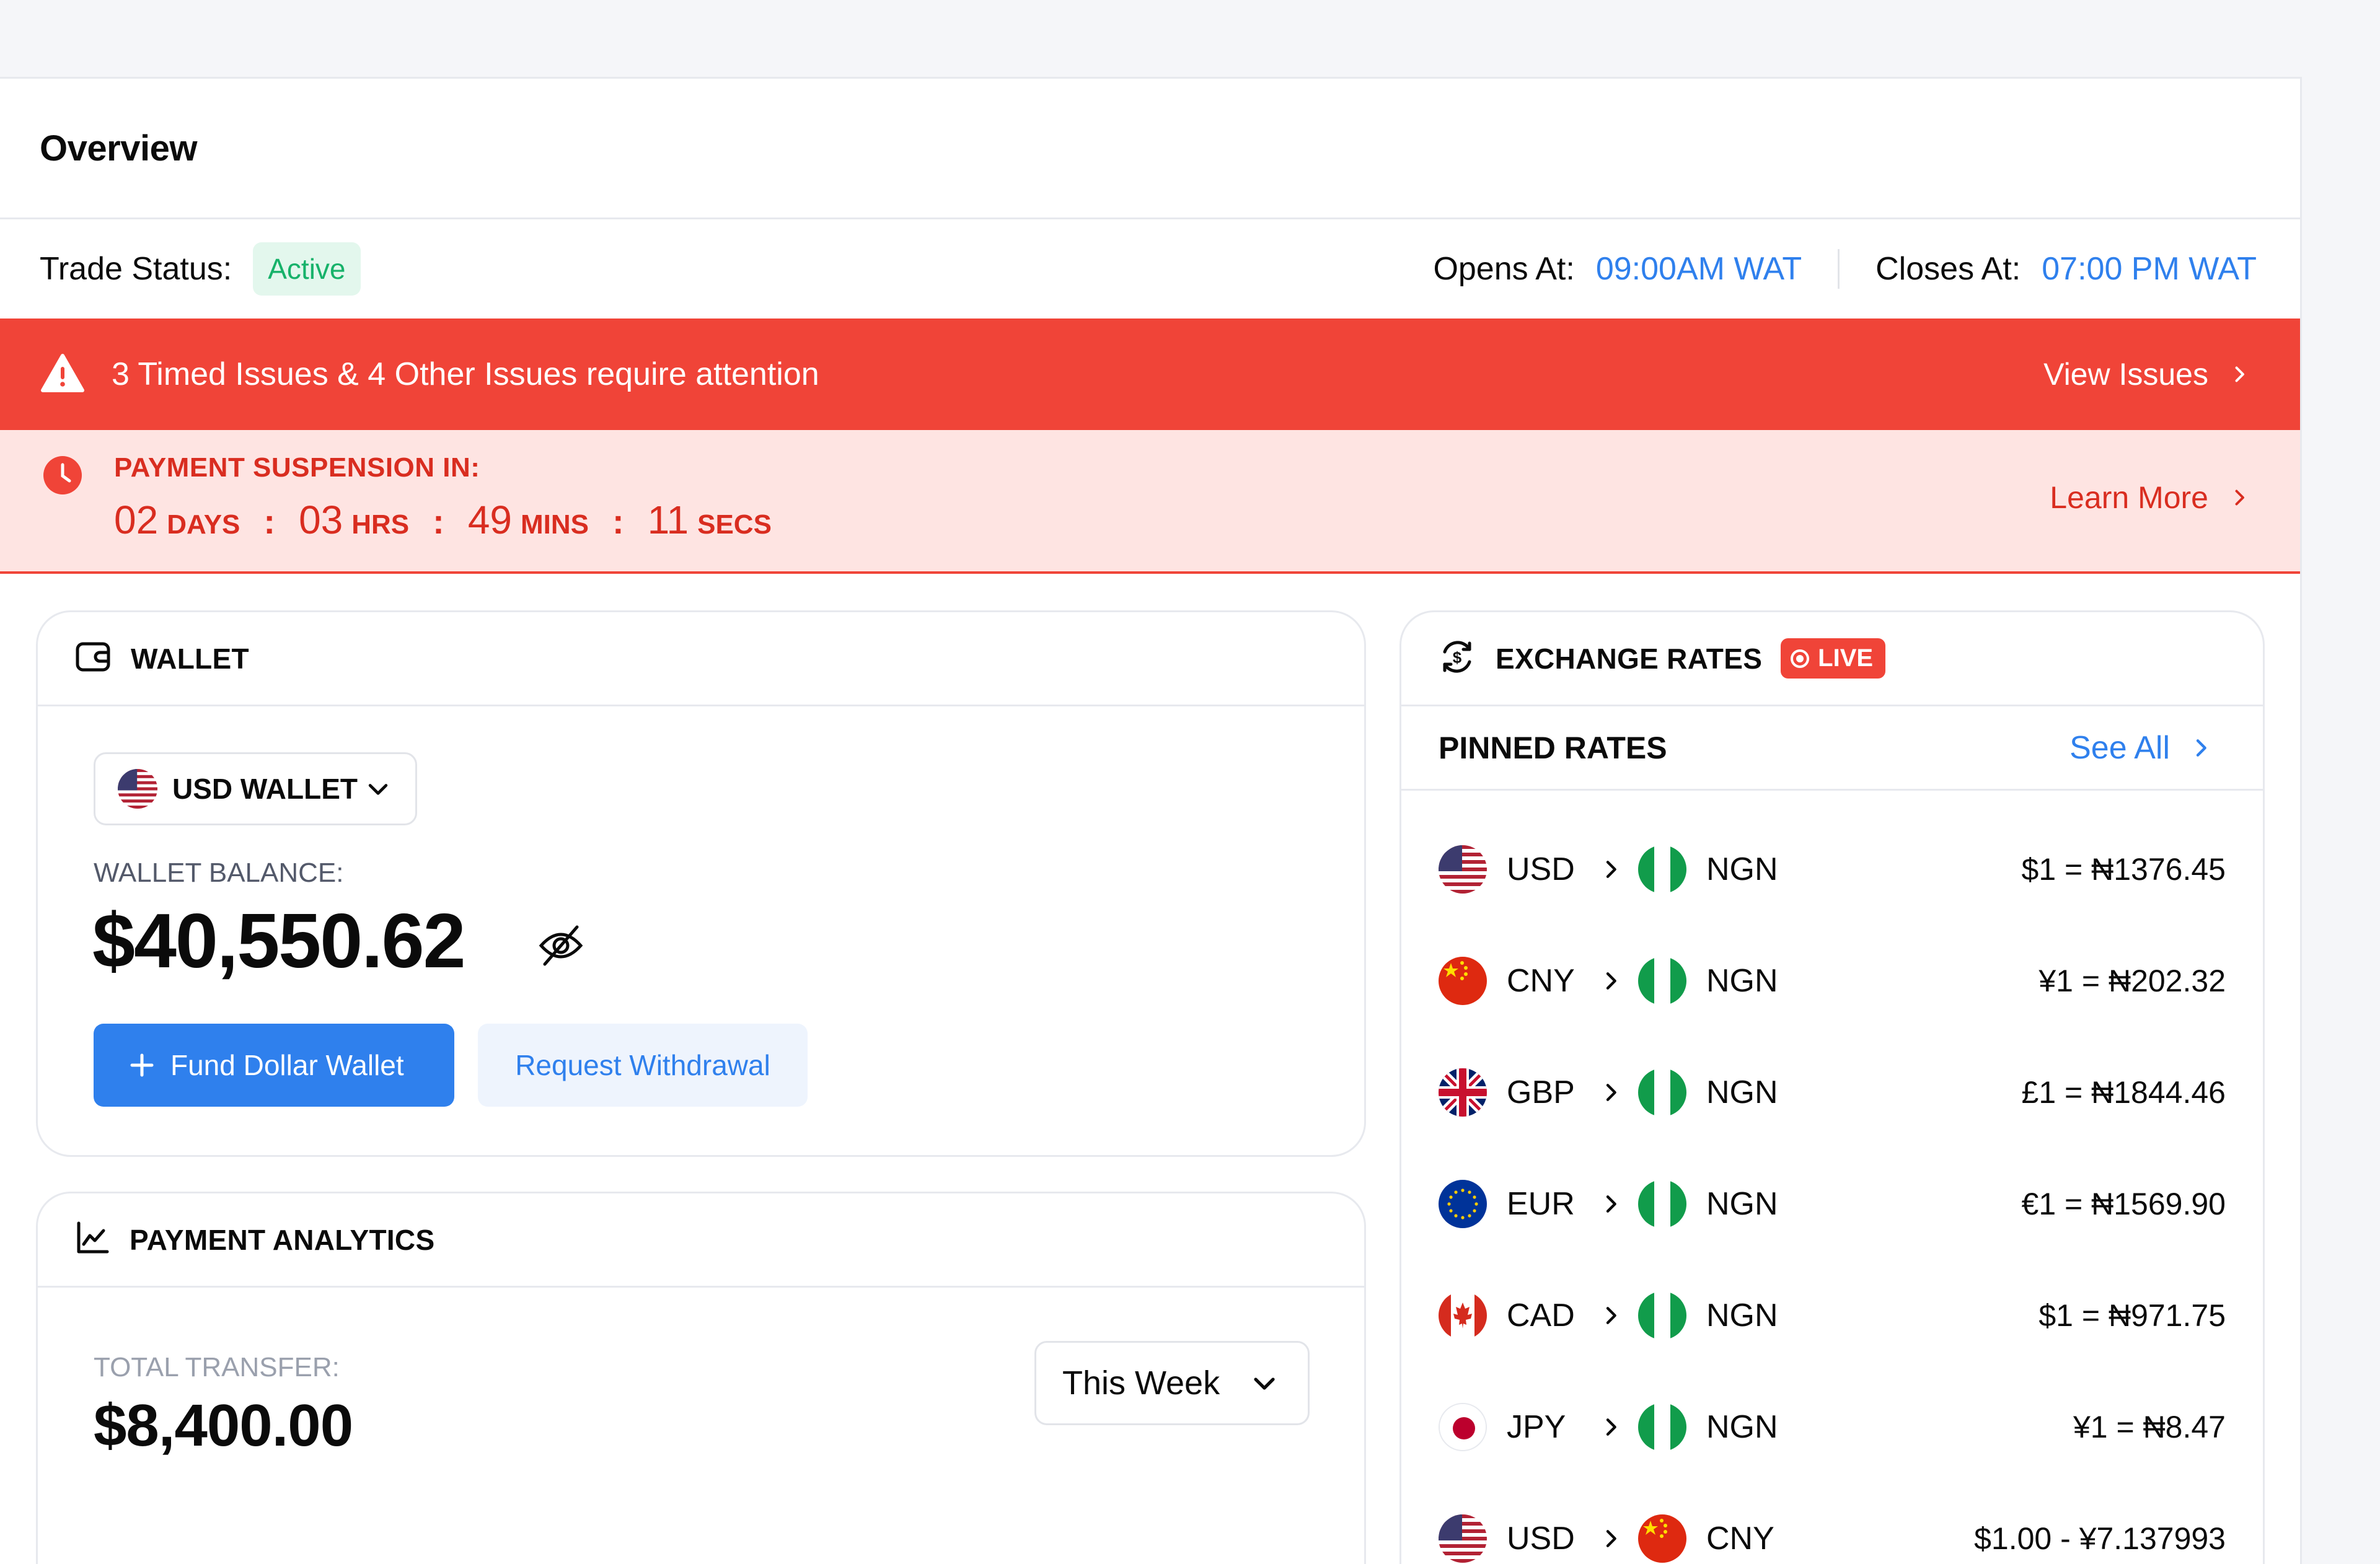 The image size is (2380, 1564). Describe the element at coordinates (701, 659) in the screenshot. I see `wallet-card-header: WALLET` at that location.